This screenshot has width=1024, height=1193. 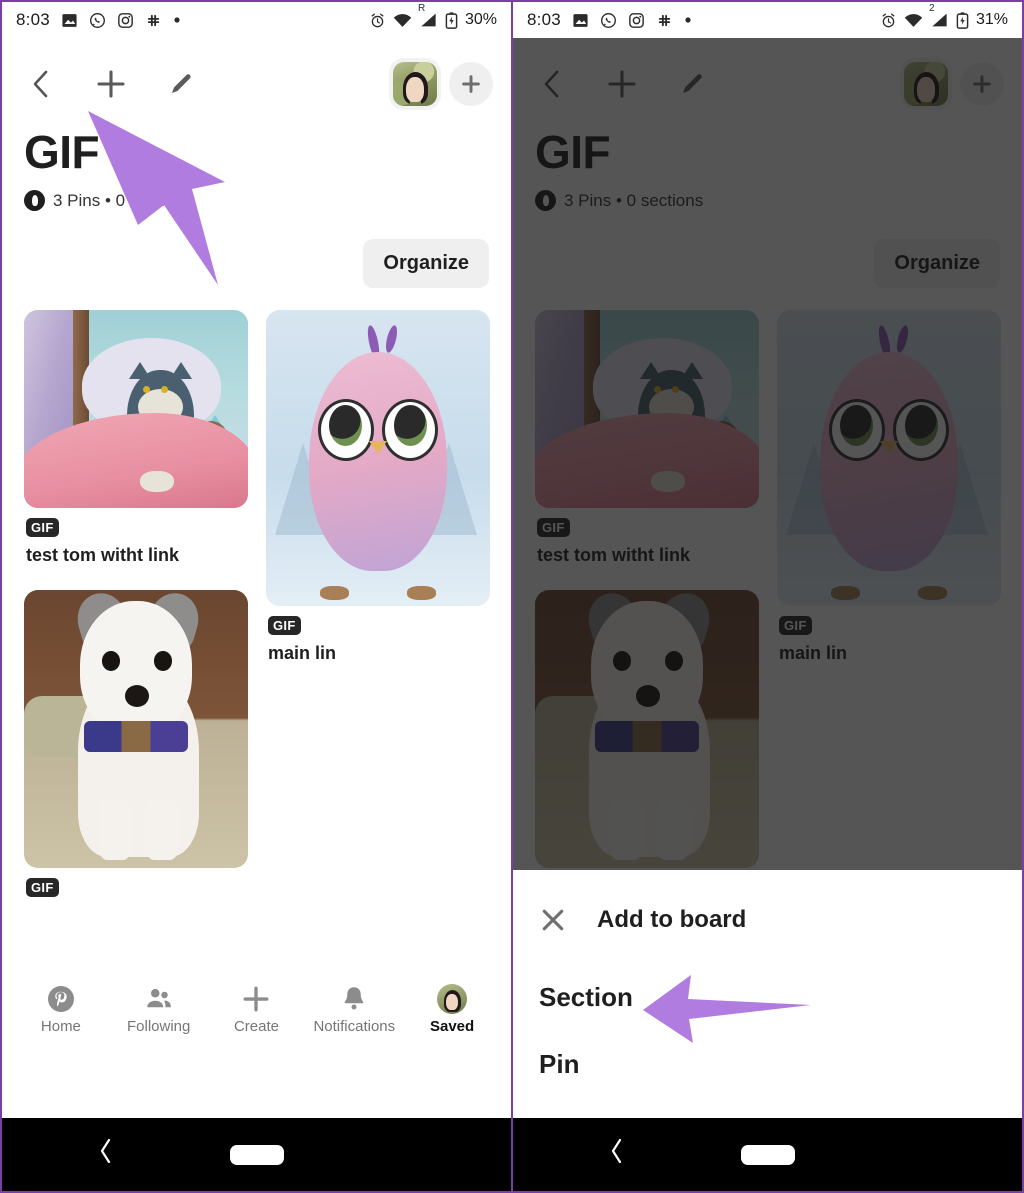 I want to click on nav-item-home: Home, so click(x=61, y=1009).